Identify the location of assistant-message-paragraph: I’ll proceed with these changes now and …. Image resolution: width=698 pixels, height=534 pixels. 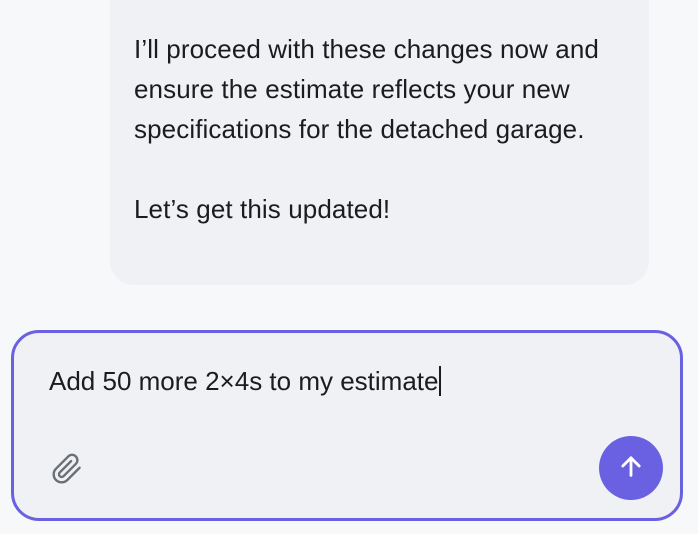
(366, 89).